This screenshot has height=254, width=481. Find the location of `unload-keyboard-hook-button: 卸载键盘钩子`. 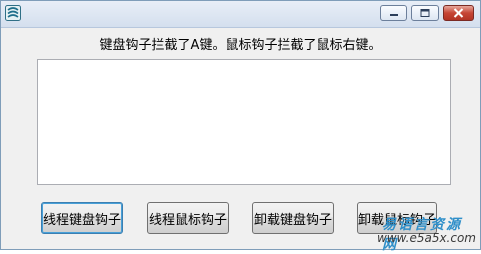

unload-keyboard-hook-button: 卸载键盘钩子 is located at coordinates (293, 218).